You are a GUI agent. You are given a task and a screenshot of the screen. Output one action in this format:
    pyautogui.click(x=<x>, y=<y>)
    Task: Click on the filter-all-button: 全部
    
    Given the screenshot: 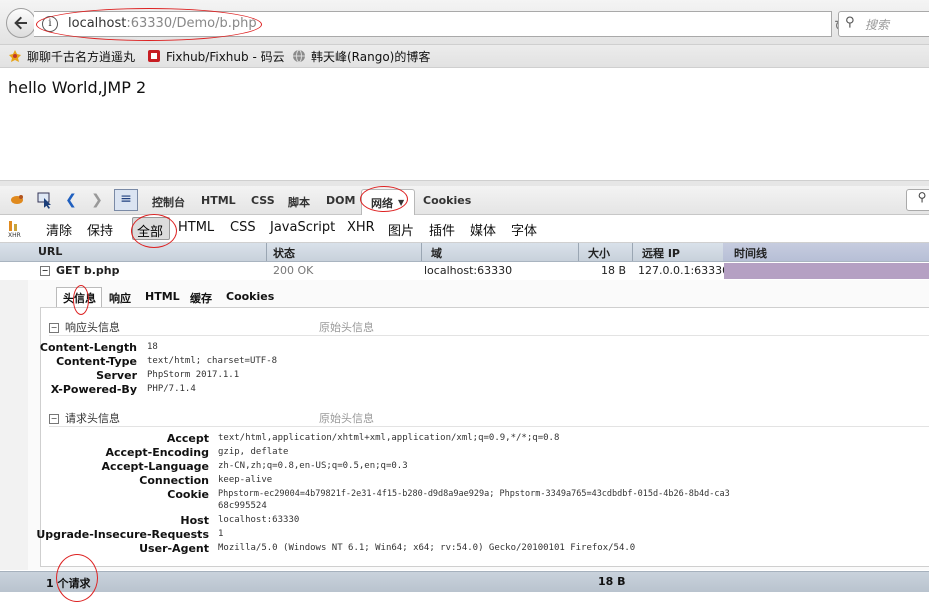 What is the action you would take?
    pyautogui.click(x=151, y=228)
    